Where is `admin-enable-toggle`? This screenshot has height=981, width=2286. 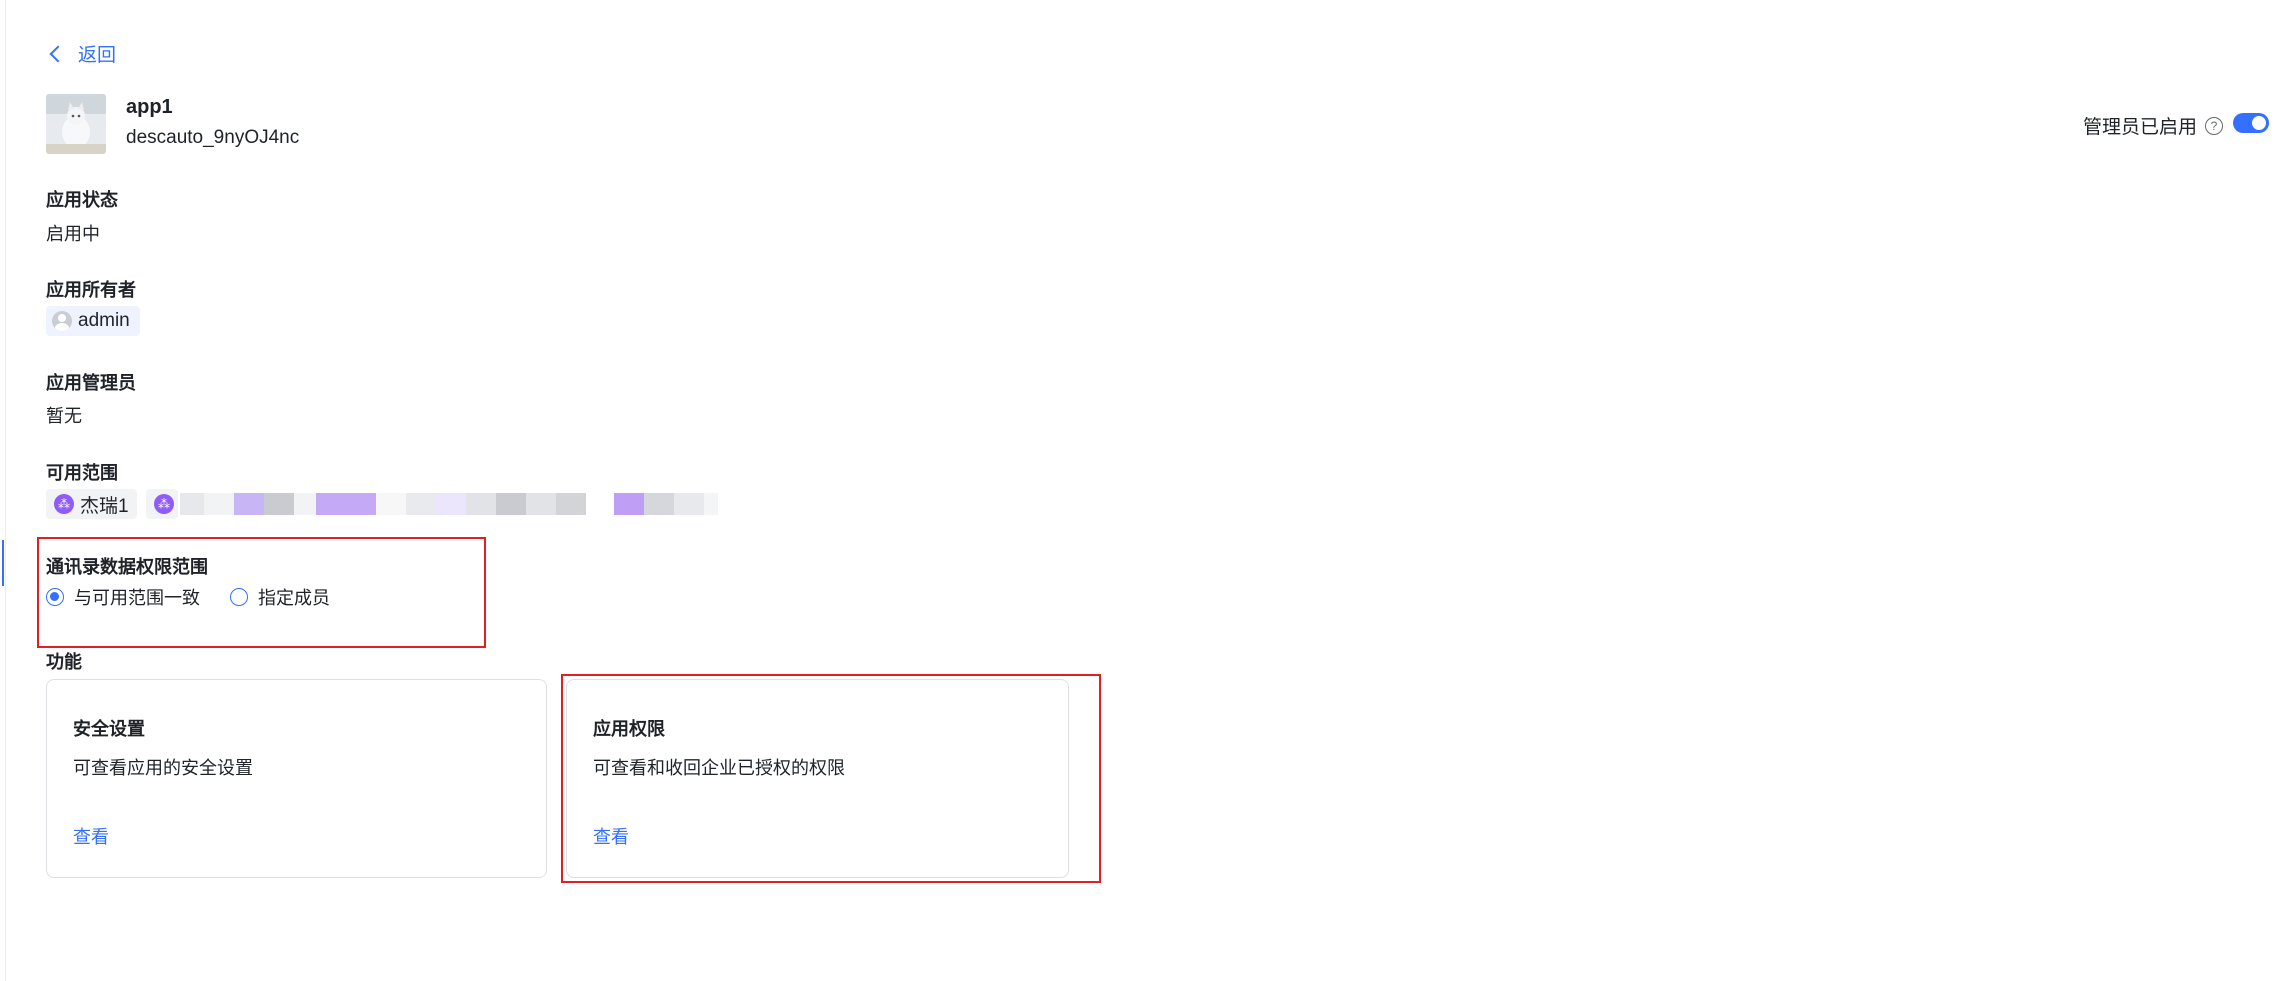 admin-enable-toggle is located at coordinates (2251, 123).